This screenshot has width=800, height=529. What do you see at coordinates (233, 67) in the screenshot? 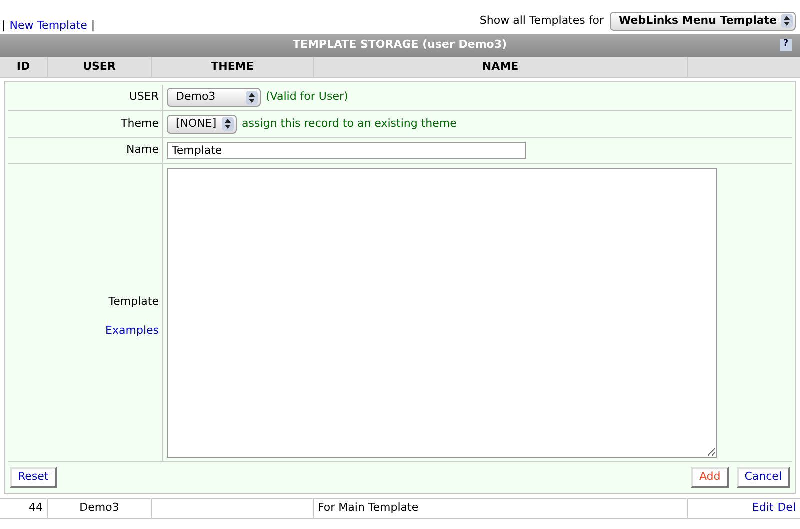
I see `column-header: THEME` at bounding box center [233, 67].